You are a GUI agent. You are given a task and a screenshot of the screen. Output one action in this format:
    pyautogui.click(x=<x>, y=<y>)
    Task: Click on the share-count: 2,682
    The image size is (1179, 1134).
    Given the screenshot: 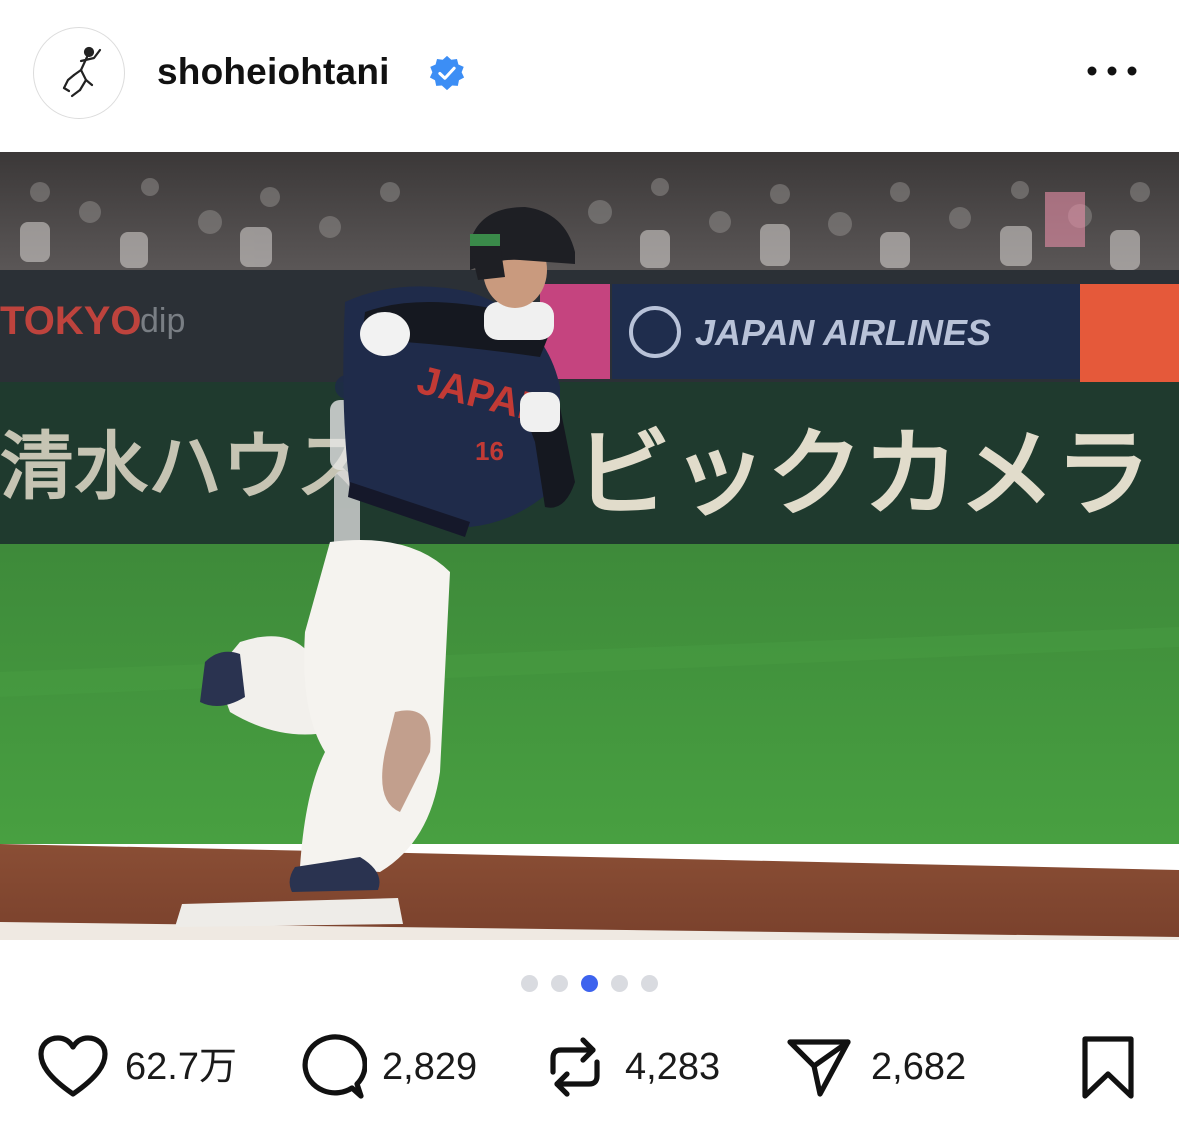 What is the action you would take?
    pyautogui.click(x=919, y=1067)
    